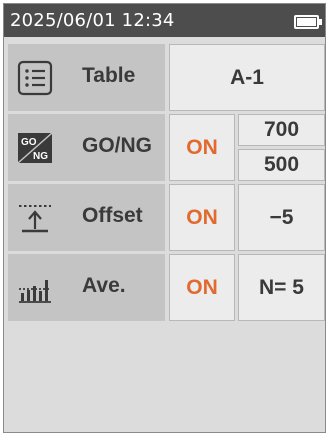 The height and width of the screenshot is (436, 329). Describe the element at coordinates (35, 78) in the screenshot. I see `list-icon` at that location.